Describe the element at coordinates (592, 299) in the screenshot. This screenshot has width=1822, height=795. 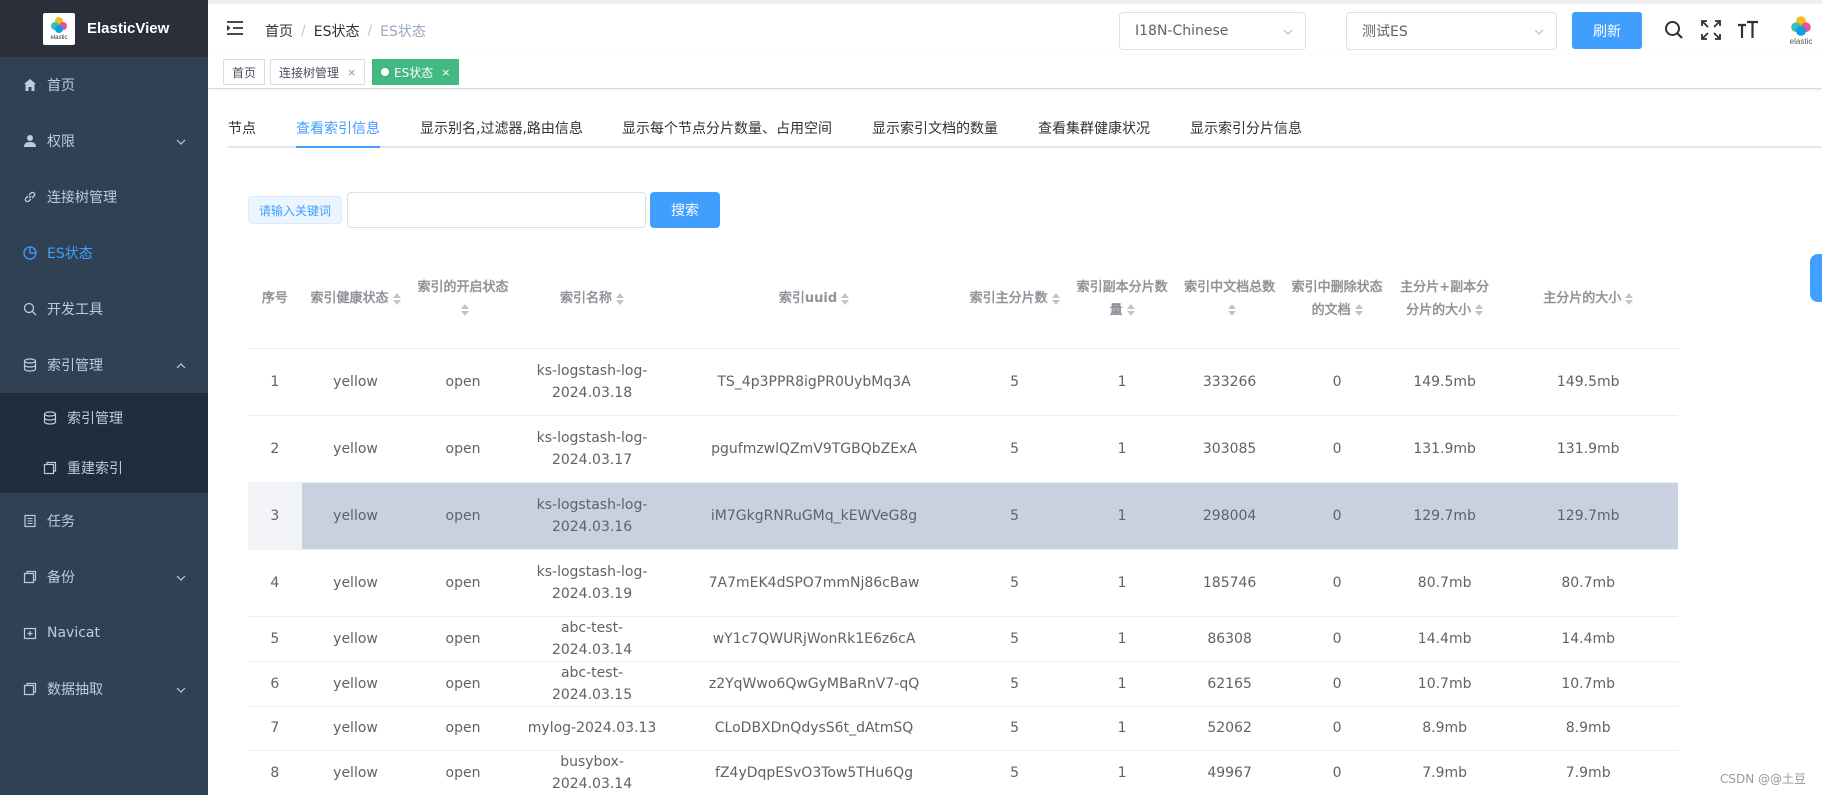
I see `column-header-index-name: 索引名称` at that location.